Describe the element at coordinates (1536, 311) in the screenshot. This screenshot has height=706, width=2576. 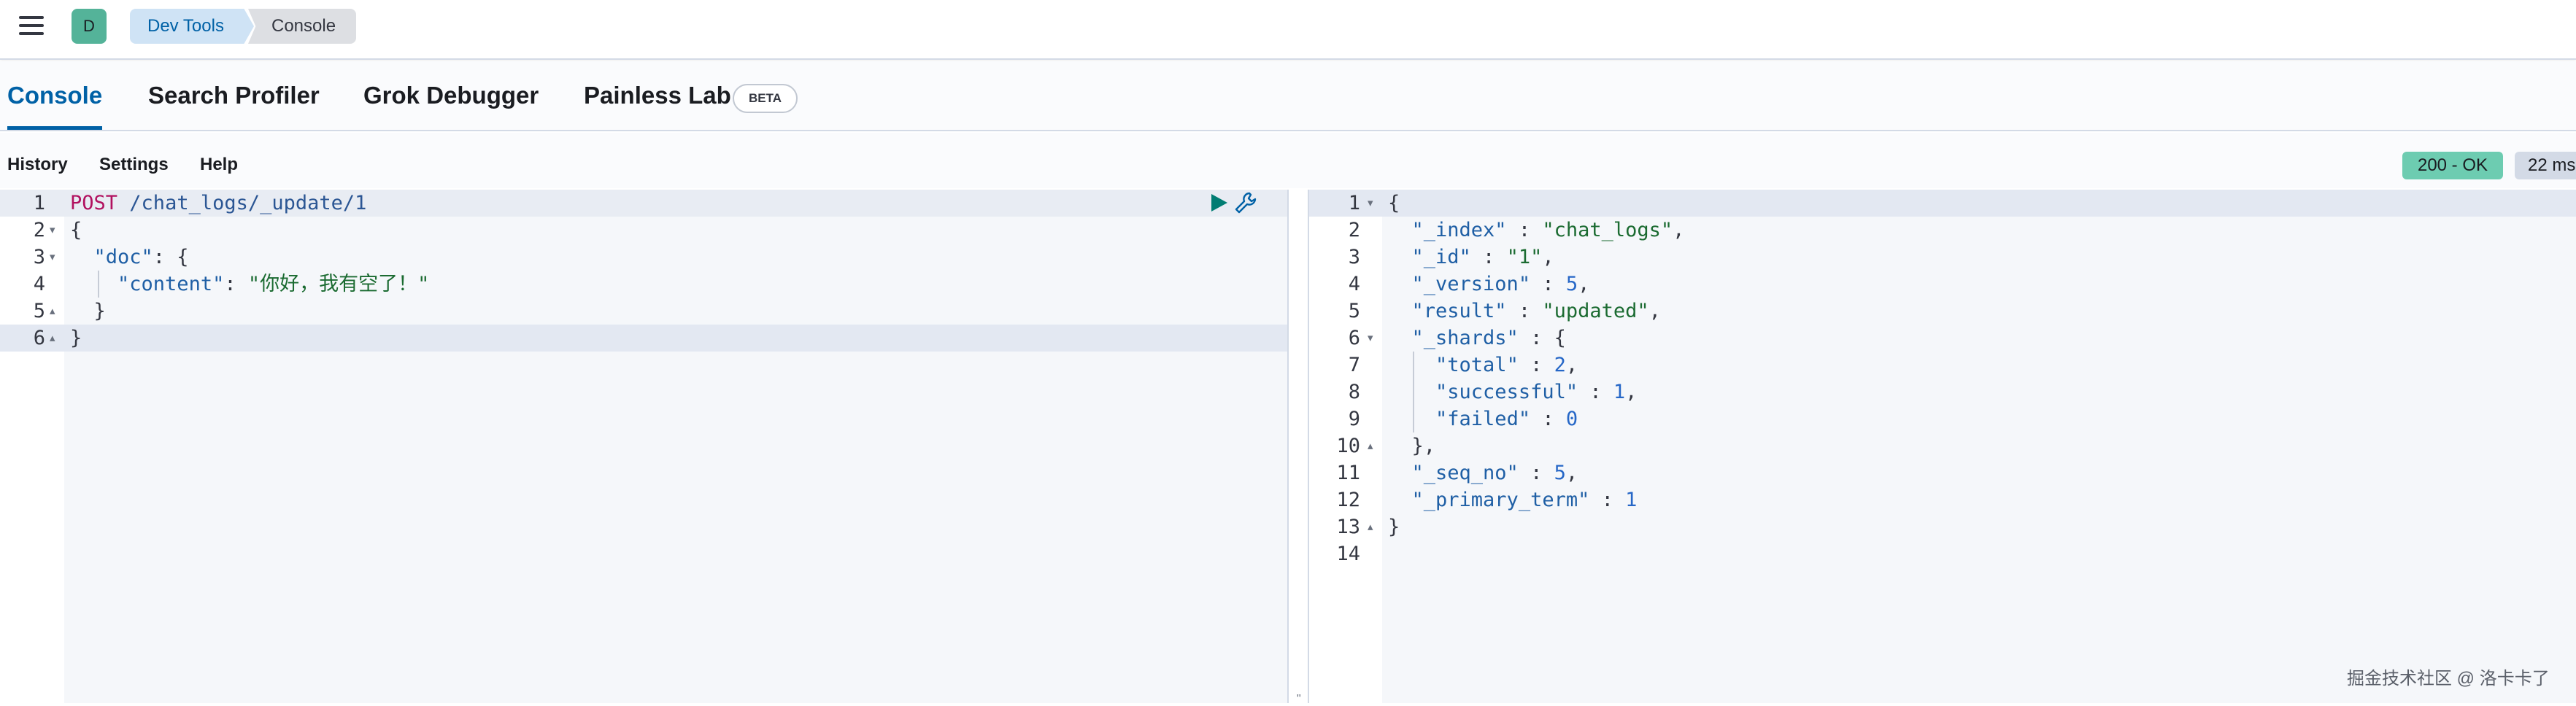
I see `code-line: "result" : "updated",` at that location.